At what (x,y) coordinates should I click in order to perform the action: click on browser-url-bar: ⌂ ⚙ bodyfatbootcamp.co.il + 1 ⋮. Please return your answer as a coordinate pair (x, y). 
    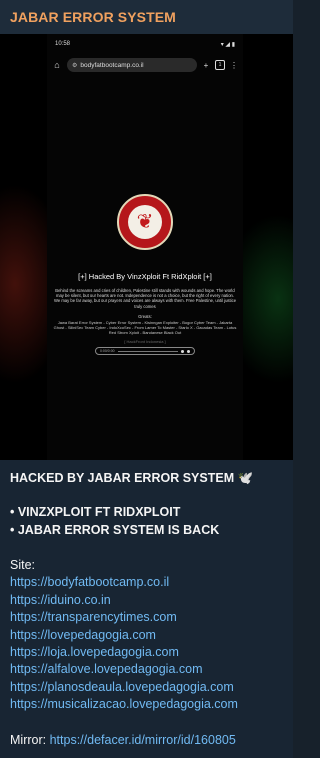
    Looking at the image, I should click on (145, 65).